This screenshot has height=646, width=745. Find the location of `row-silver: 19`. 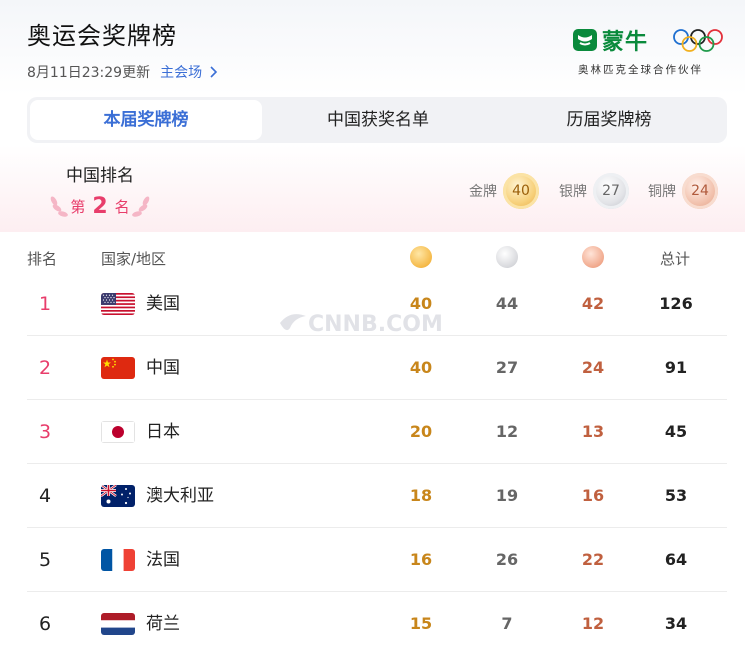

row-silver: 19 is located at coordinates (507, 495).